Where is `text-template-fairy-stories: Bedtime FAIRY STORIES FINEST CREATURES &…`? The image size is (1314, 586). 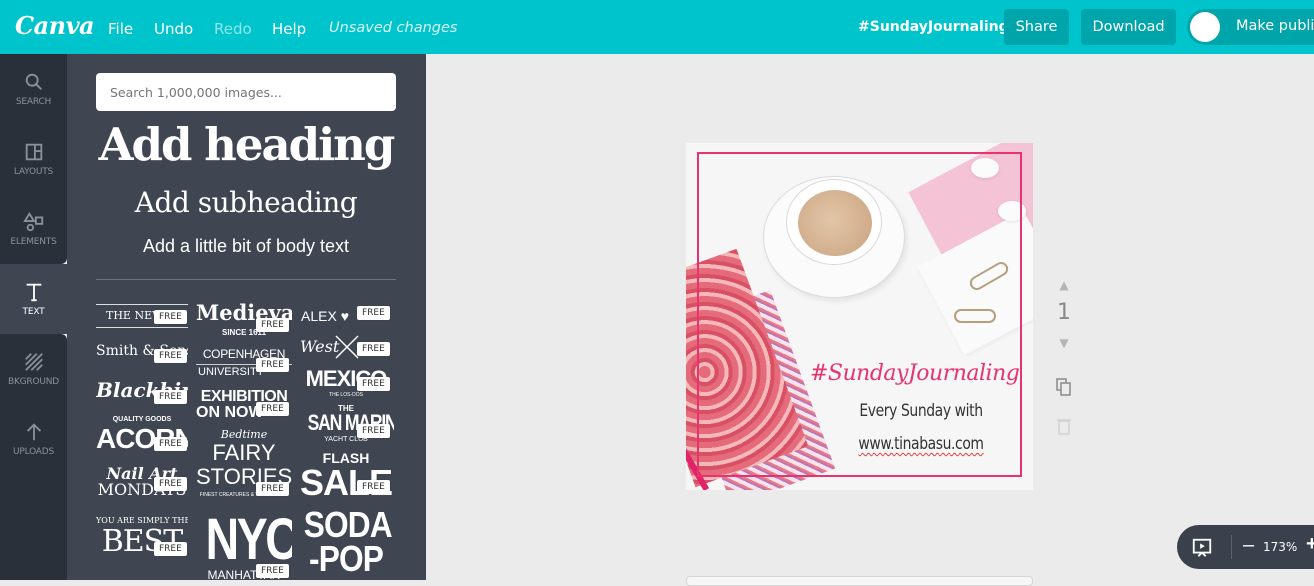 text-template-fairy-stories: Bedtime FAIRY STORIES FINEST CREATURES &… is located at coordinates (244, 466).